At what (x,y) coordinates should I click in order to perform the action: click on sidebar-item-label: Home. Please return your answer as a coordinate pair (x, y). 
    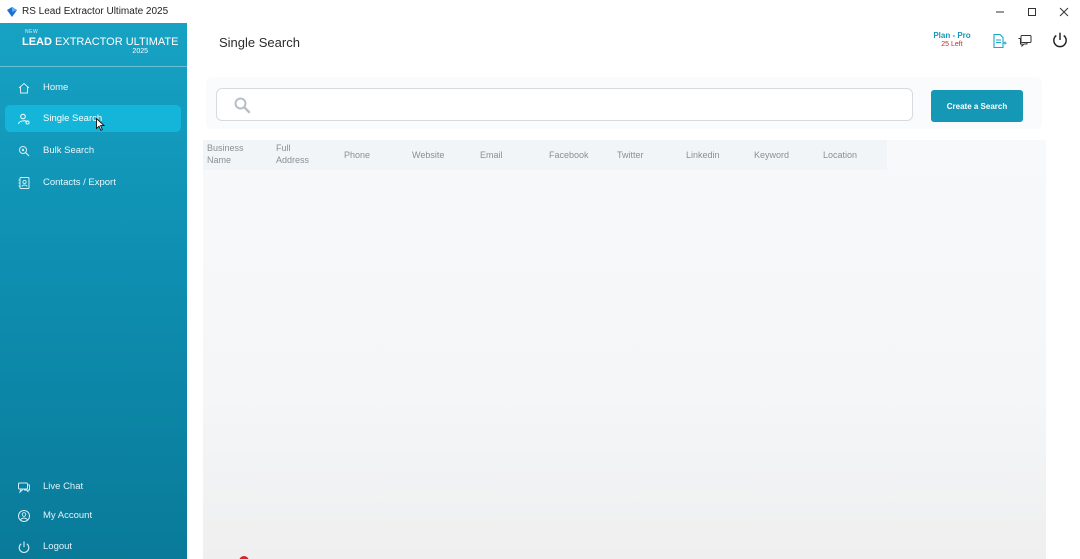
    Looking at the image, I should click on (56, 87).